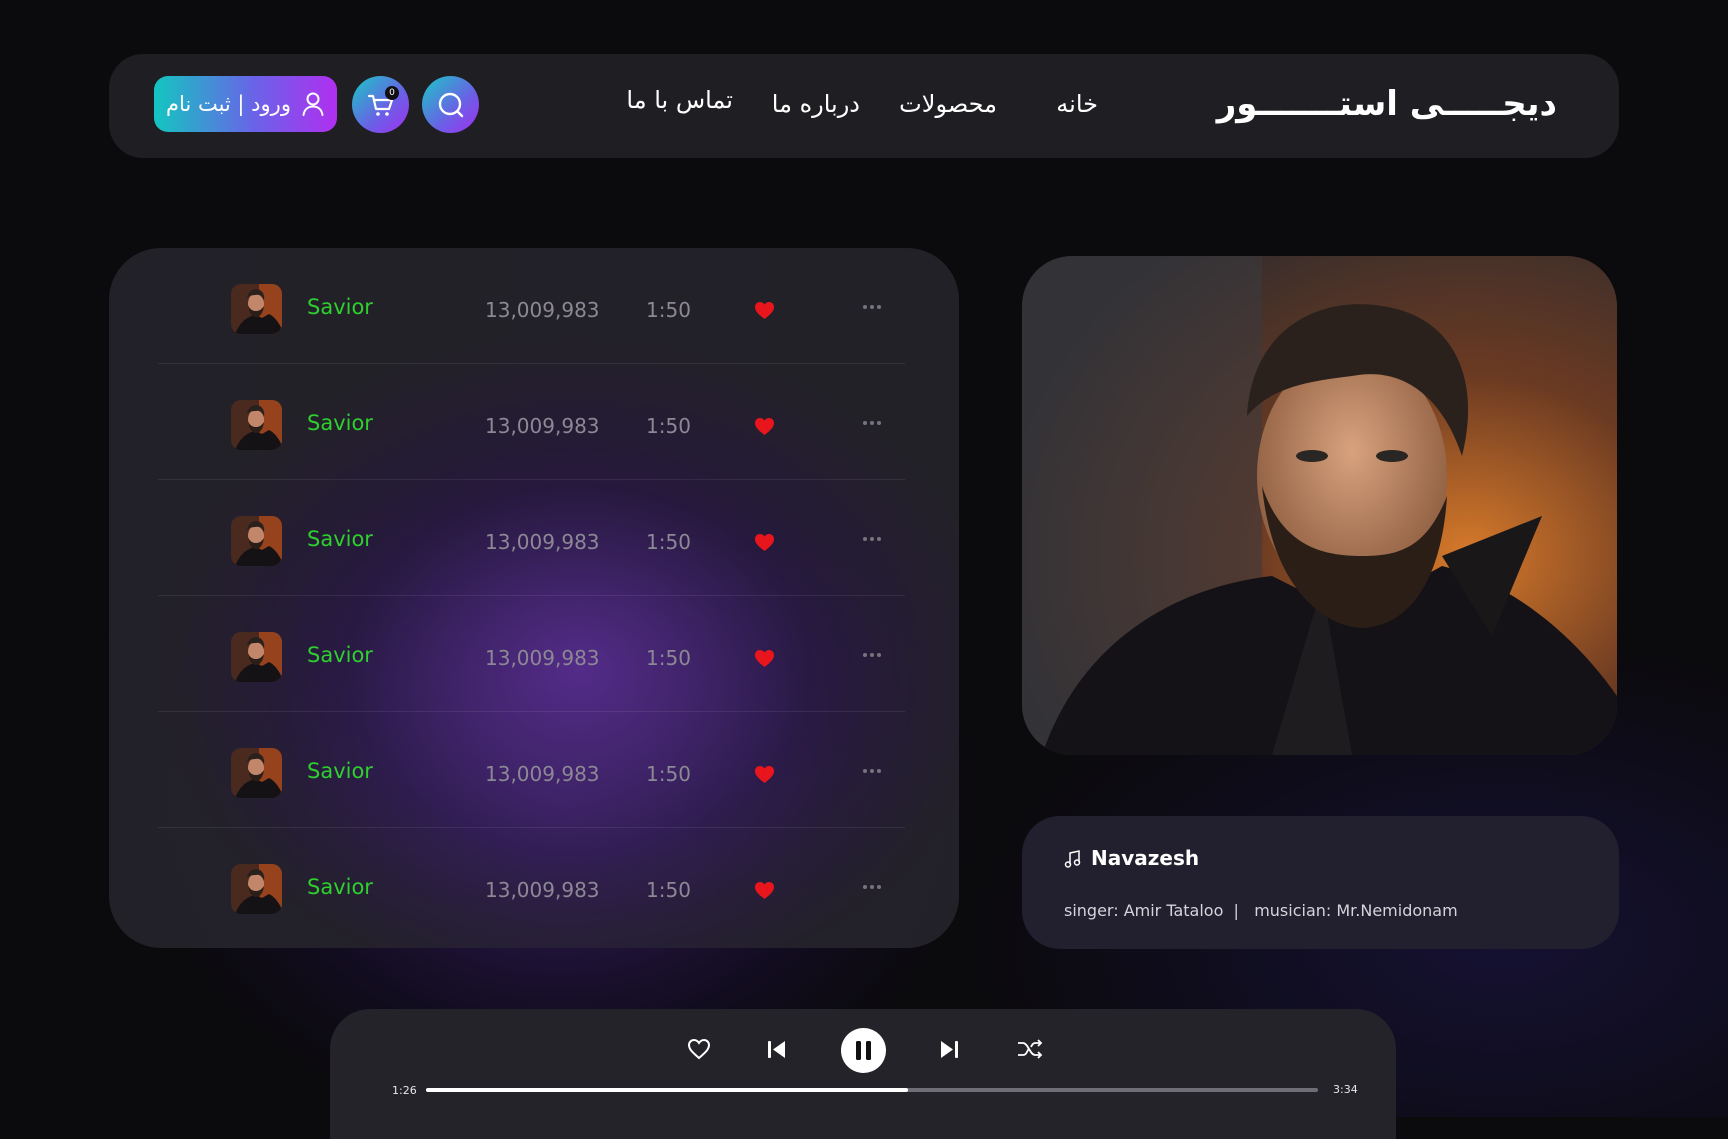 The width and height of the screenshot is (1728, 1139). What do you see at coordinates (1145, 858) in the screenshot?
I see `track-title: Navazesh` at bounding box center [1145, 858].